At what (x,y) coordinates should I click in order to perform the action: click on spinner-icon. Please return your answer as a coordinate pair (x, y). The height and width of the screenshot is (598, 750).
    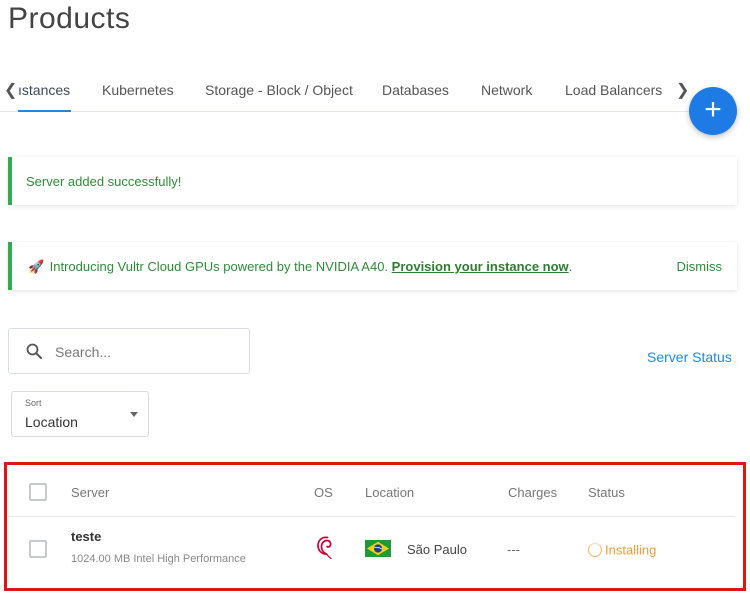
    Looking at the image, I should click on (595, 549).